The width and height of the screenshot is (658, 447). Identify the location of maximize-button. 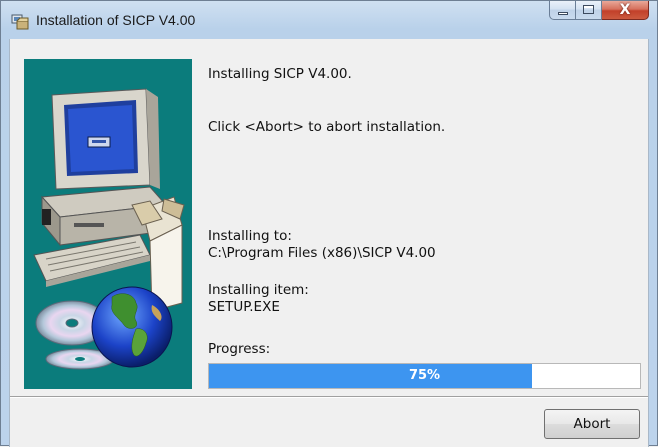
(589, 10).